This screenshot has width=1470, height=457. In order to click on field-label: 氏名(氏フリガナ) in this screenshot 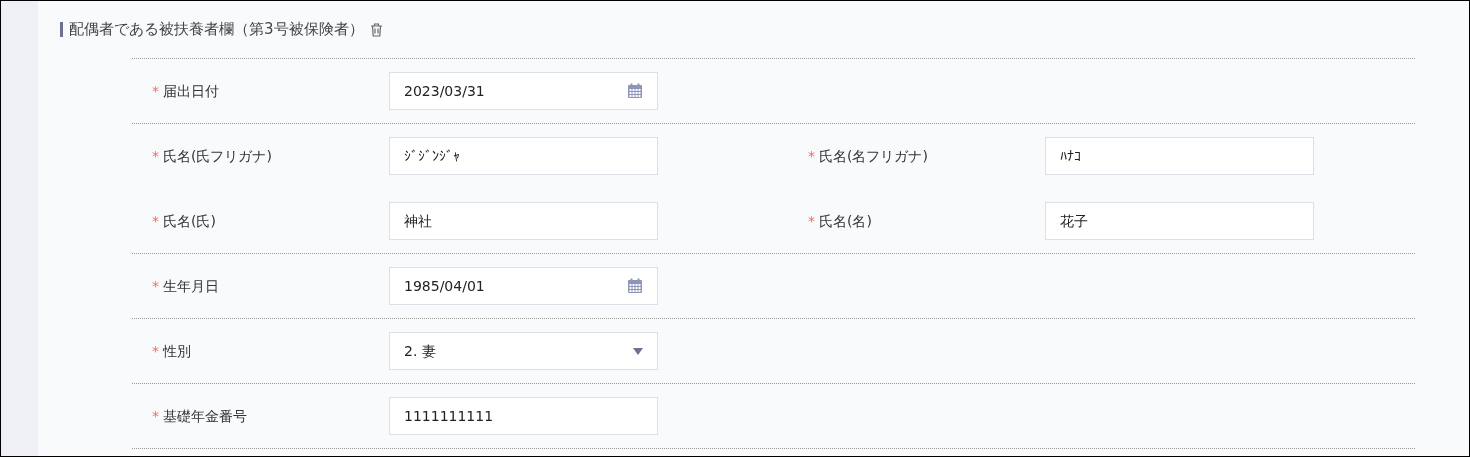, I will do `click(217, 156)`.